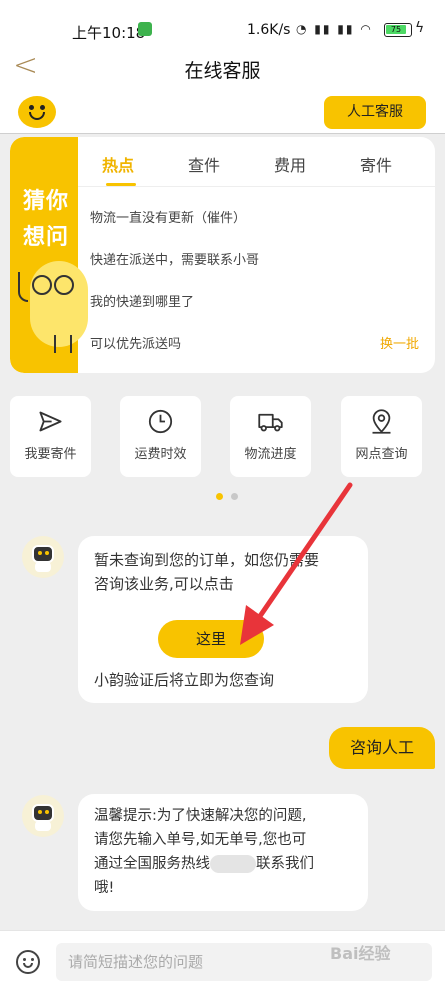 This screenshot has width=445, height=989. What do you see at coordinates (152, 864) in the screenshot?
I see `bot-tip-text-part: 通过全国服务热线` at bounding box center [152, 864].